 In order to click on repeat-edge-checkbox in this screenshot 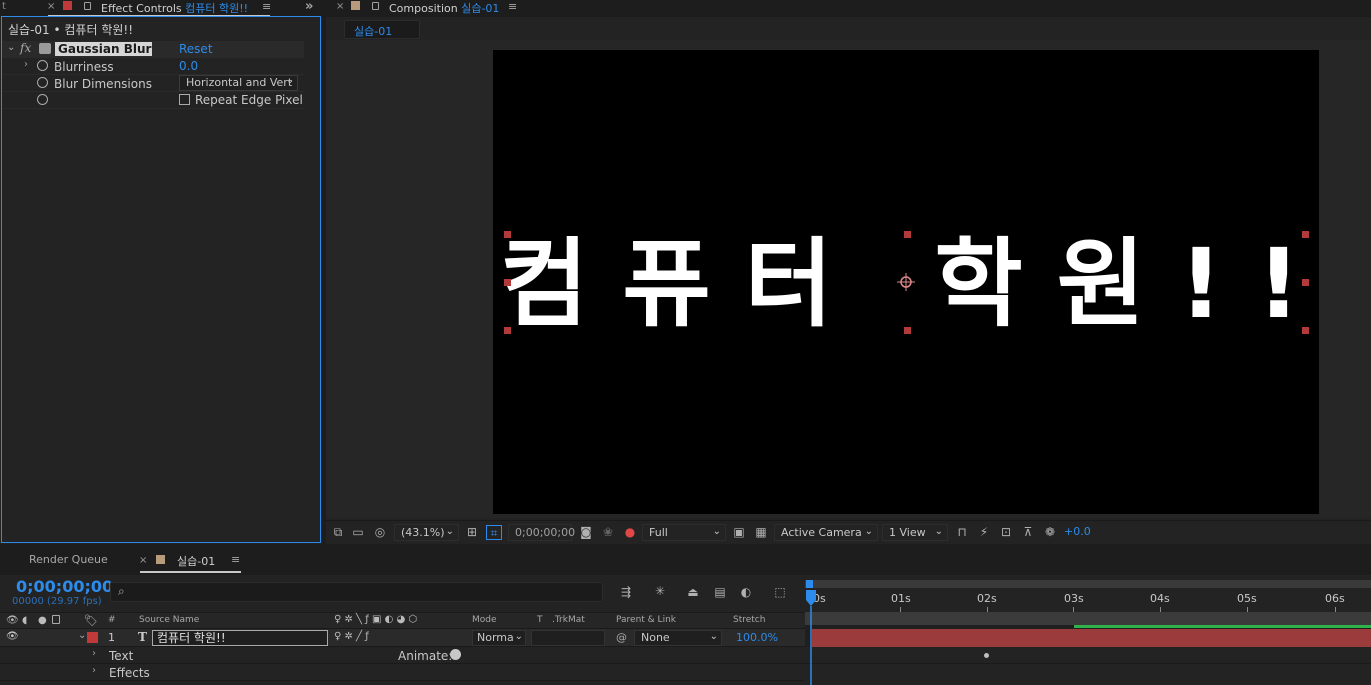, I will do `click(184, 99)`.